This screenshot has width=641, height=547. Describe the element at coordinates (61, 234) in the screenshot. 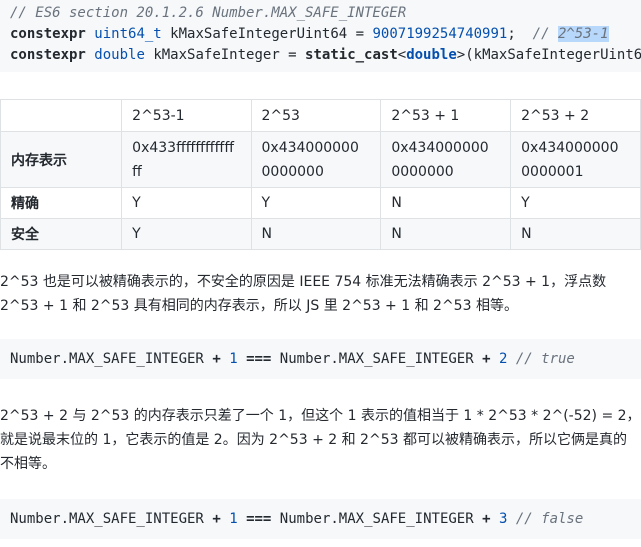

I see `row-label: 安全` at that location.